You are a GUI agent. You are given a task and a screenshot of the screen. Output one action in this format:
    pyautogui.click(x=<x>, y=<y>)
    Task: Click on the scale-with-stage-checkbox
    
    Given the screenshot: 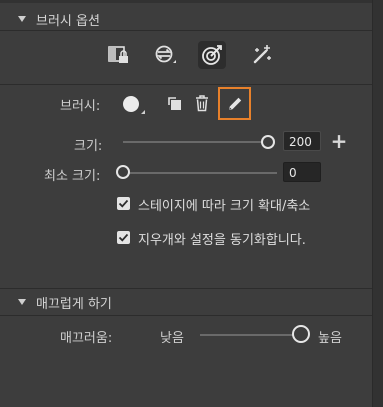 What is the action you would take?
    pyautogui.click(x=123, y=203)
    